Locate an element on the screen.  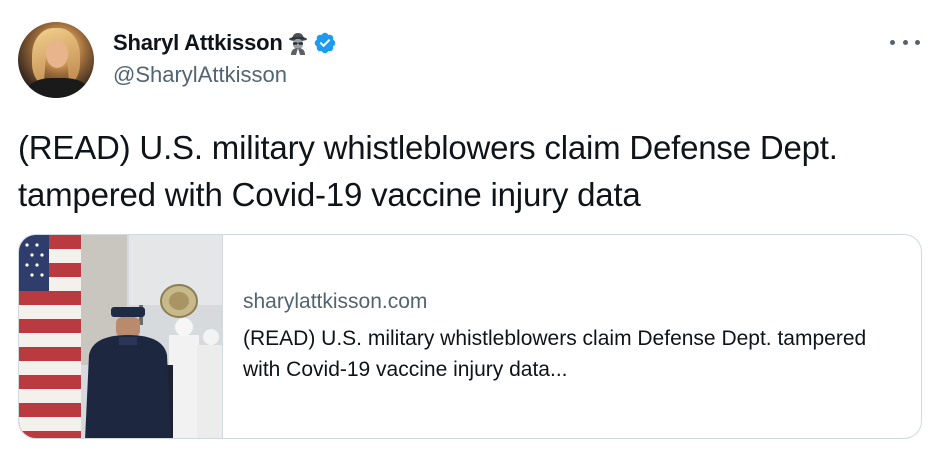
flag-military-band-photo-icon is located at coordinates (120, 336).